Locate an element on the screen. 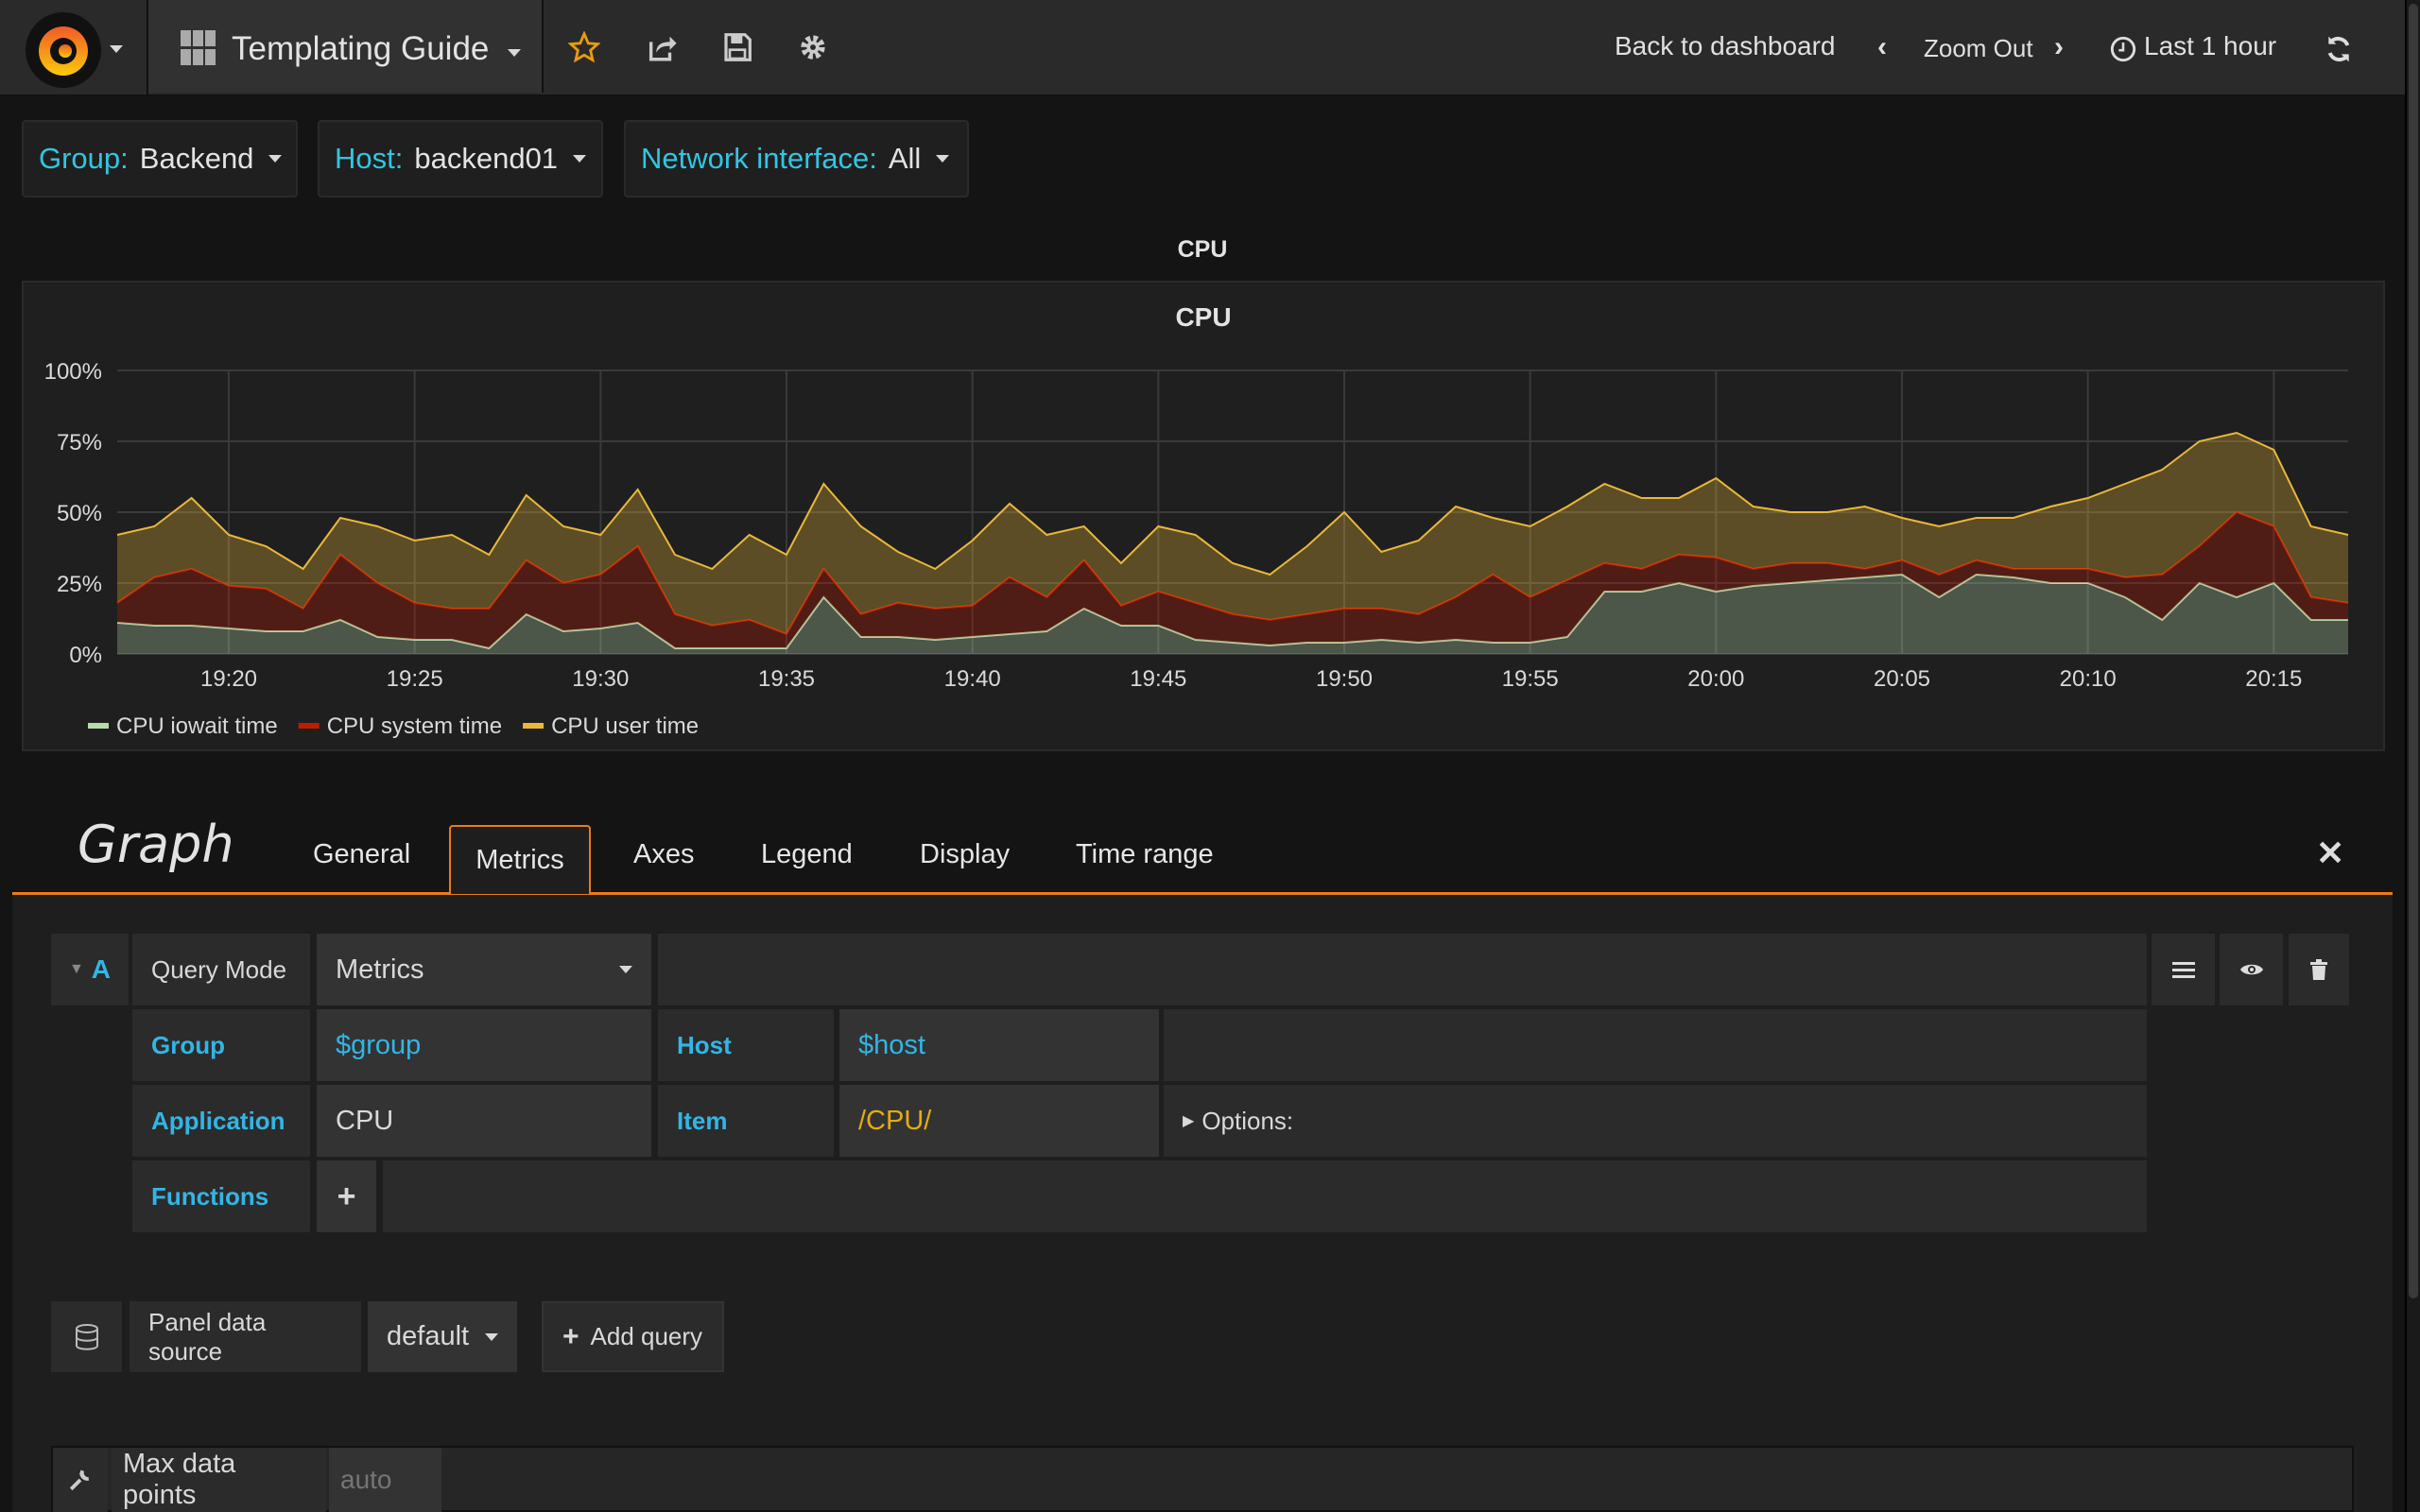 The height and width of the screenshot is (1512, 2420). tab-axes: Axes is located at coordinates (664, 854).